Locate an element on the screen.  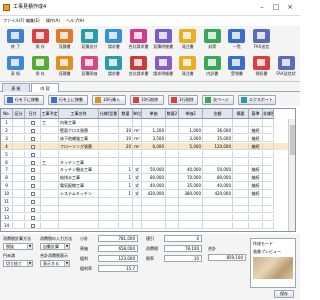
toolbar-button-5: 請求書 is located at coordinates (113, 67).